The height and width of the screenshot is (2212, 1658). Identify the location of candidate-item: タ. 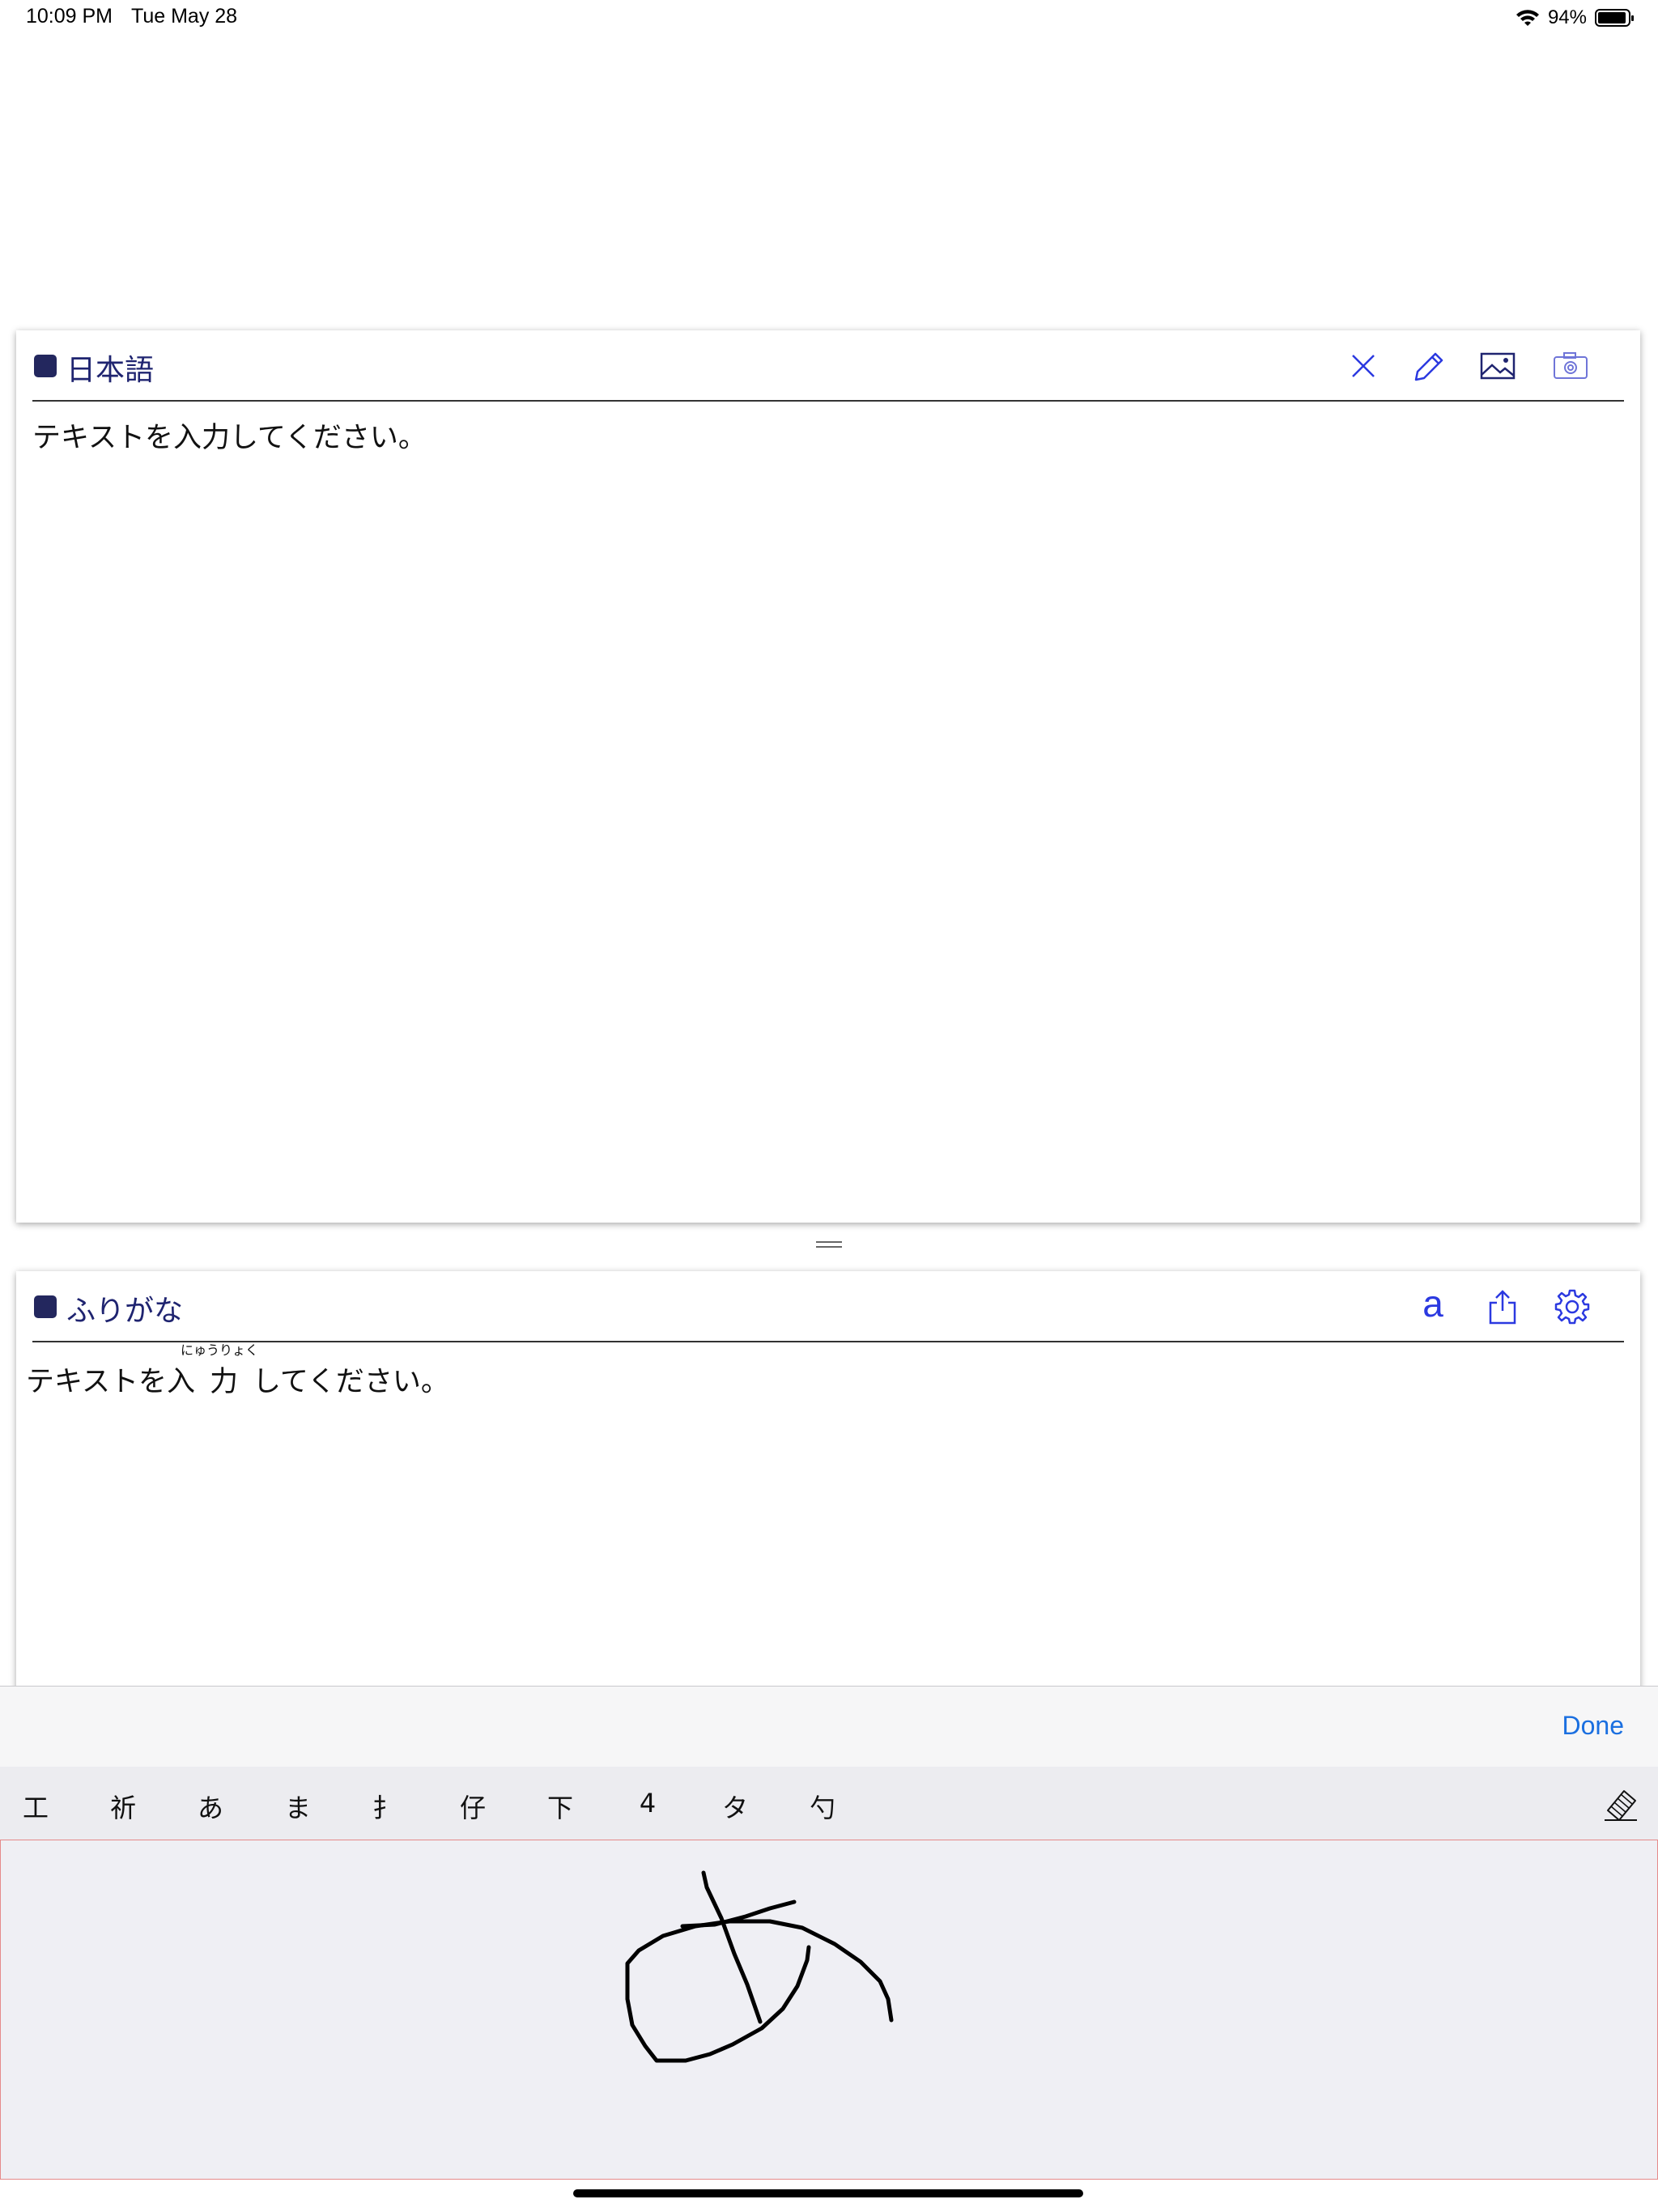
(735, 1807).